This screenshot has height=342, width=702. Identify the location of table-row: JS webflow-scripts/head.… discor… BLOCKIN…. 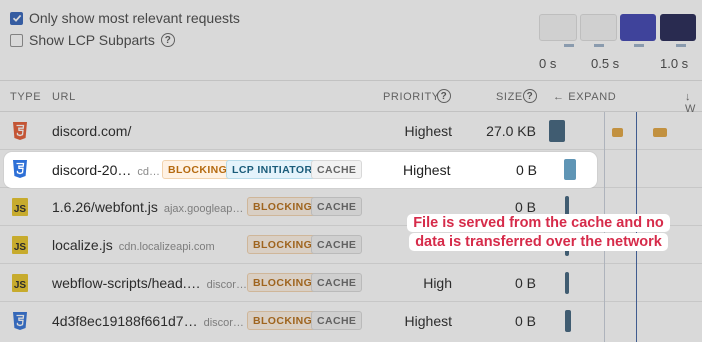
(351, 283).